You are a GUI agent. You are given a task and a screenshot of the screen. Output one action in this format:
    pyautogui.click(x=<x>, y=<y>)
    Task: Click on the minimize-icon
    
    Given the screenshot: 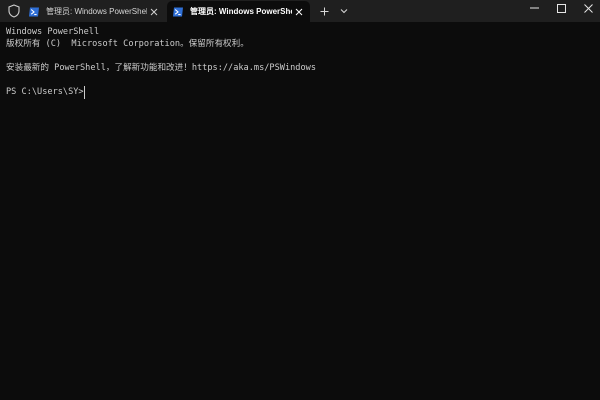 What is the action you would take?
    pyautogui.click(x=534, y=8)
    